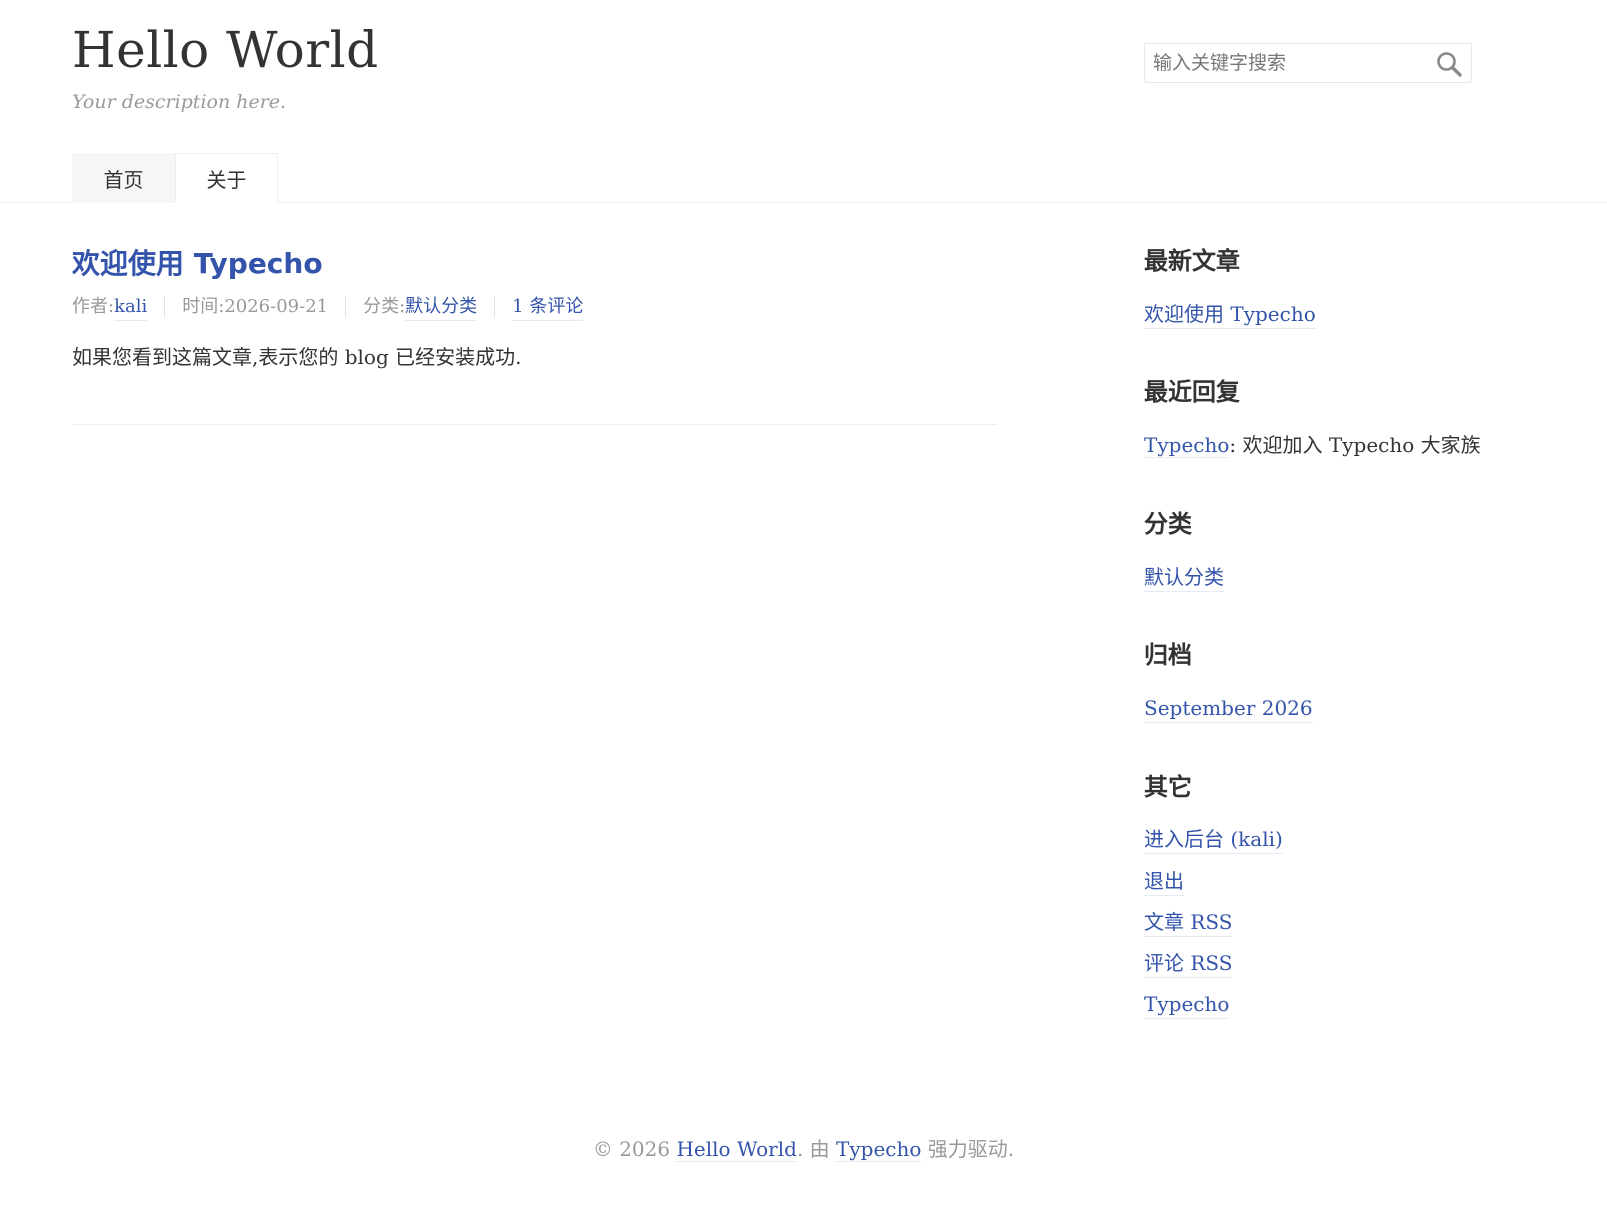 The image size is (1607, 1219). What do you see at coordinates (879, 1149) in the screenshot?
I see `footer-typecho-link: Typecho` at bounding box center [879, 1149].